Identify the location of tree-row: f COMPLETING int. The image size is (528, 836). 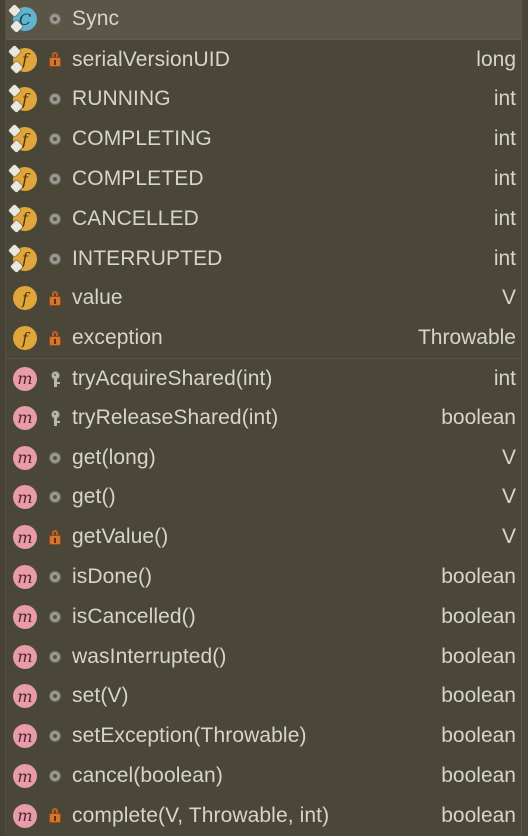
(264, 139).